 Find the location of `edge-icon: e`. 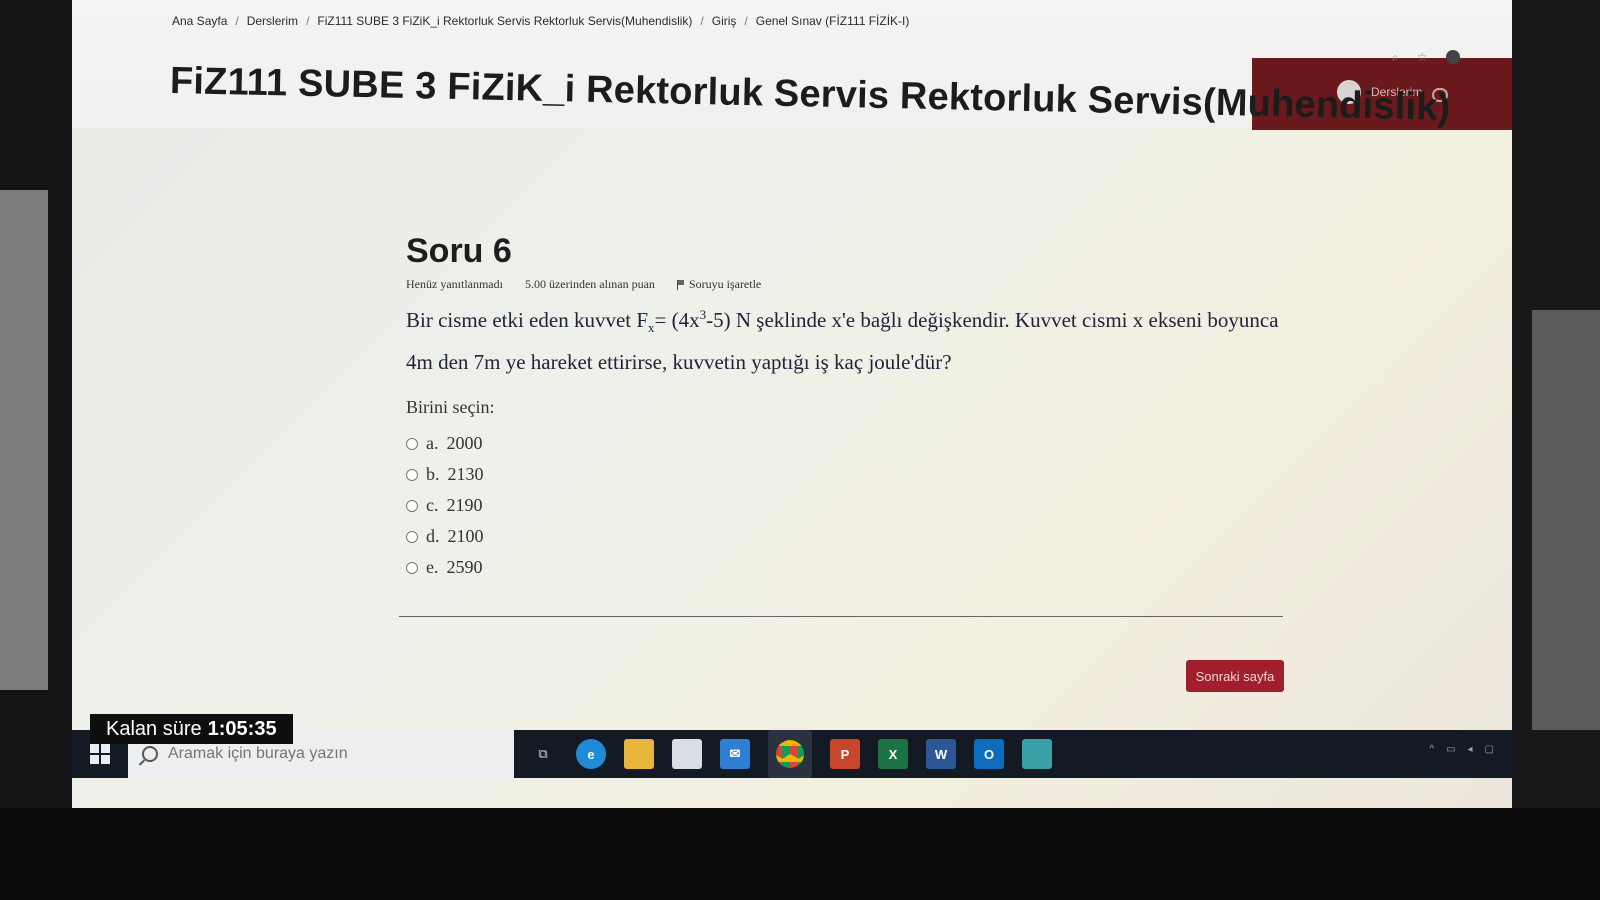

edge-icon: e is located at coordinates (591, 754).